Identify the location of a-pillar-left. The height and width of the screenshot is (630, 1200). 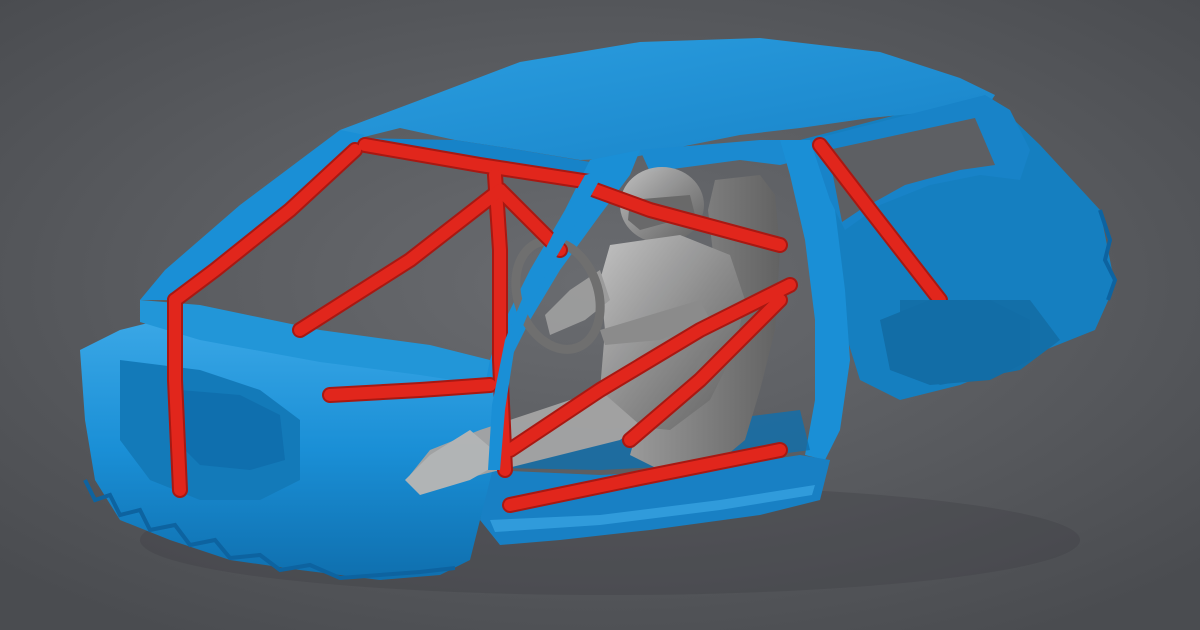
(252, 215).